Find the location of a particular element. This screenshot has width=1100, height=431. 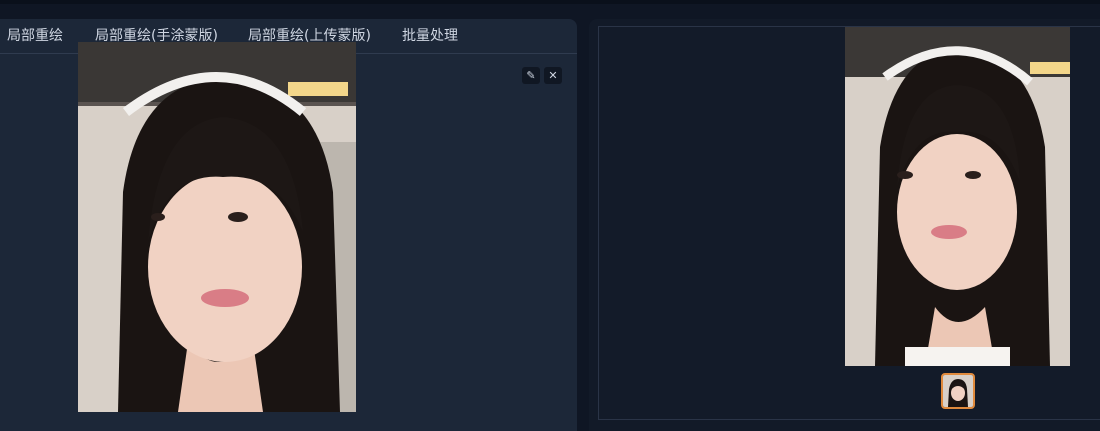

result-thumbnail is located at coordinates (958, 391).